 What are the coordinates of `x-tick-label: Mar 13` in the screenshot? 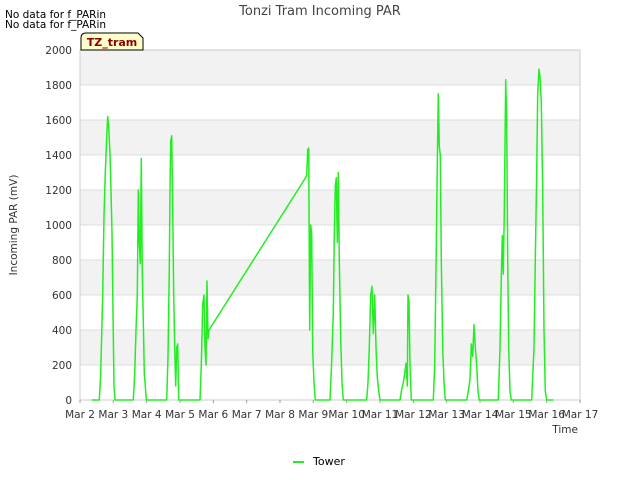 It's located at (446, 415).